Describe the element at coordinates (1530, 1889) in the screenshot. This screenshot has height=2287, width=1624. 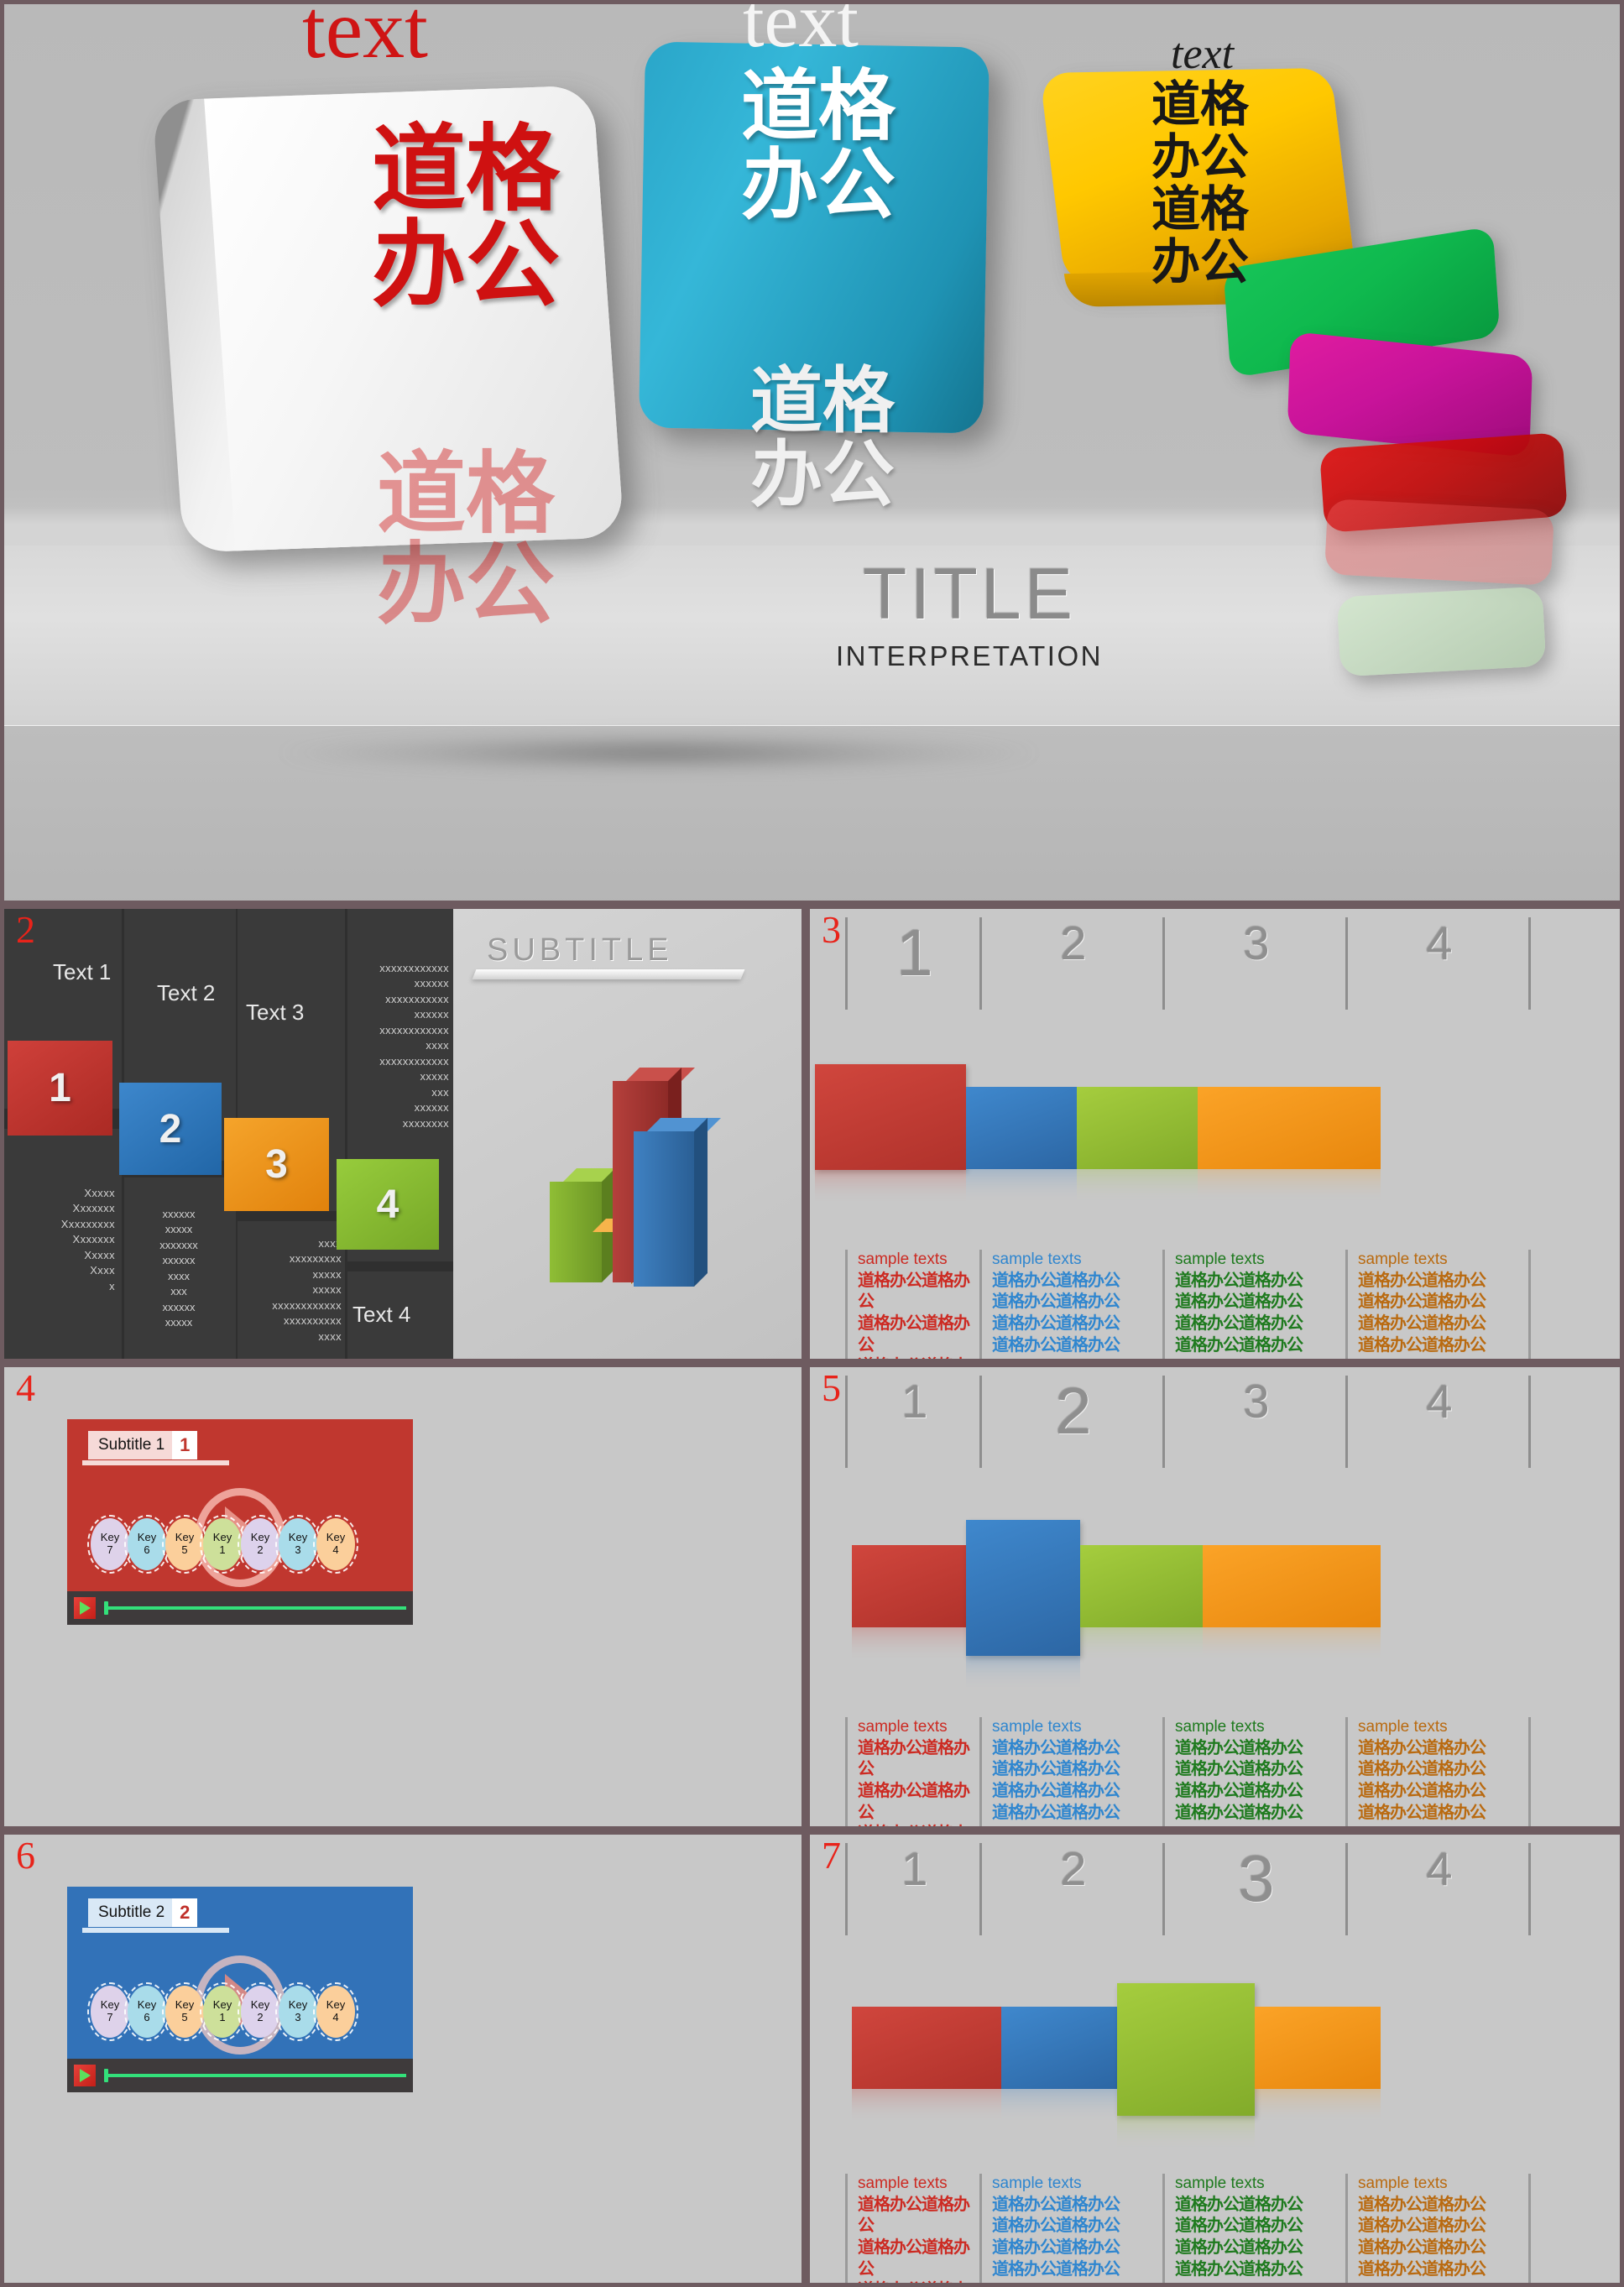
I see `slide7-header-endline` at that location.